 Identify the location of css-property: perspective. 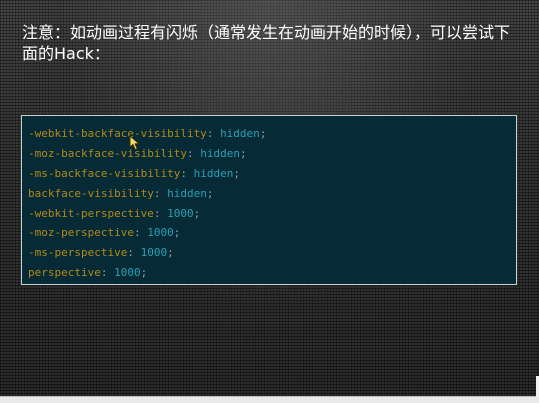
(64, 273).